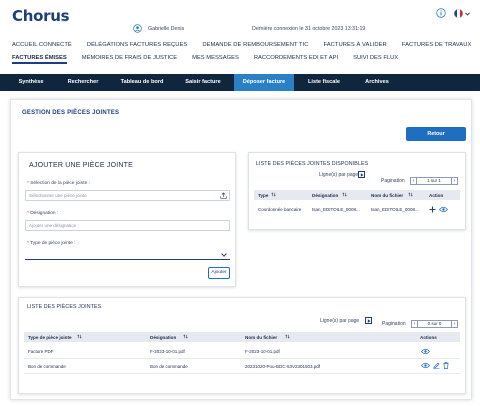  Describe the element at coordinates (129, 58) in the screenshot. I see `nav-memoires-frais-justice: Mémoires de frais de justice` at that location.